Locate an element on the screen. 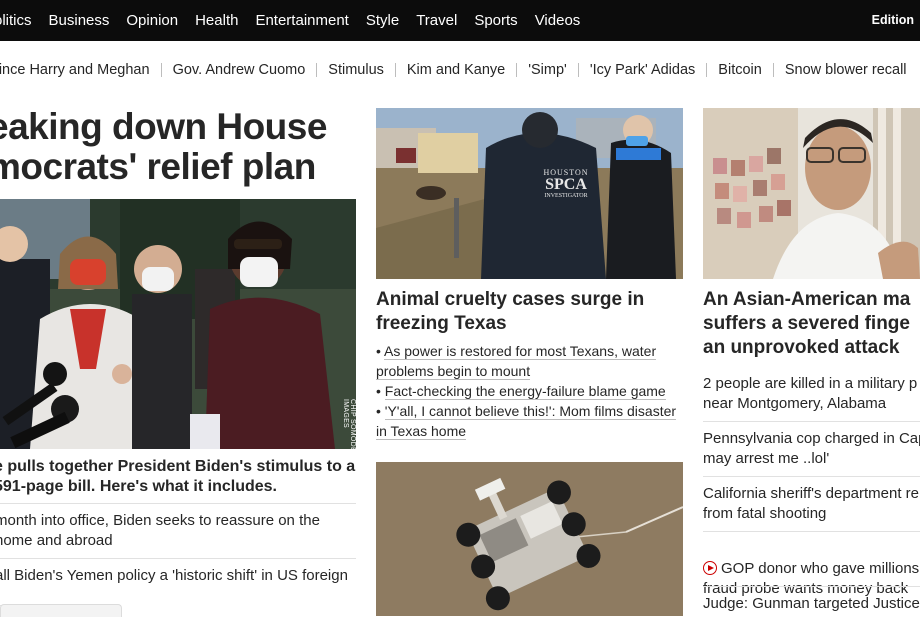 The image size is (920, 617). rover-photo is located at coordinates (529, 539).